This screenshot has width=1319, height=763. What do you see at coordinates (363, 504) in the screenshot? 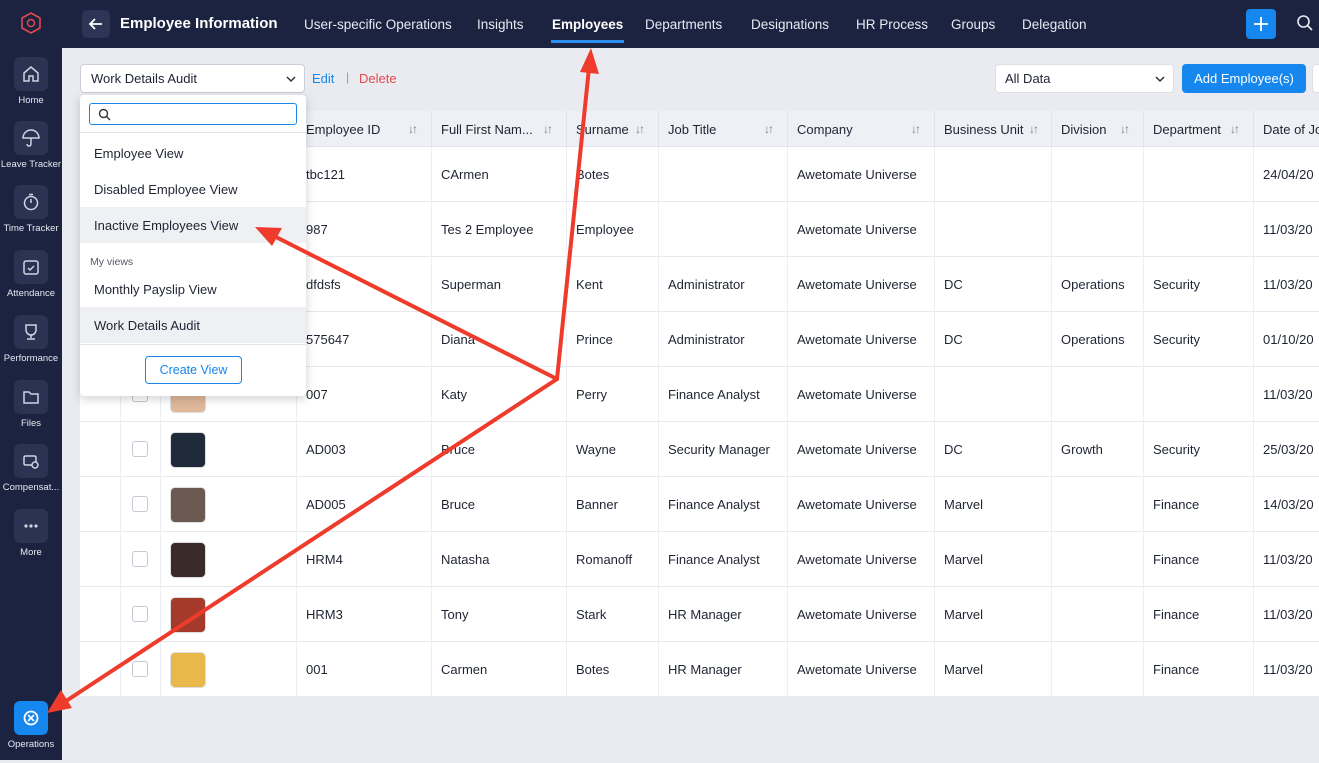
I see `table-cell: AD005` at bounding box center [363, 504].